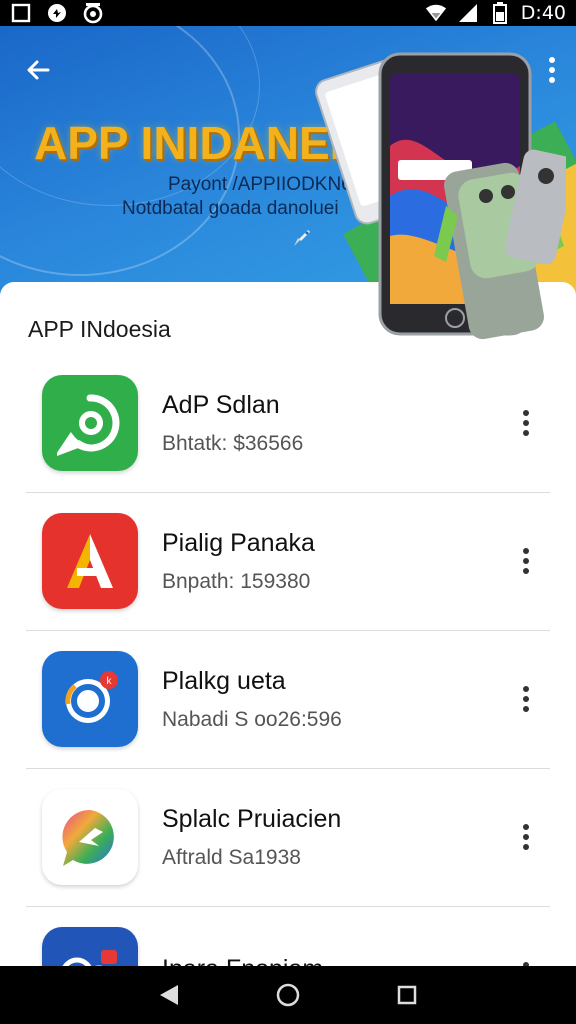 The image size is (576, 1024). Describe the element at coordinates (57, 13) in the screenshot. I see `chat-bubble-icon` at that location.